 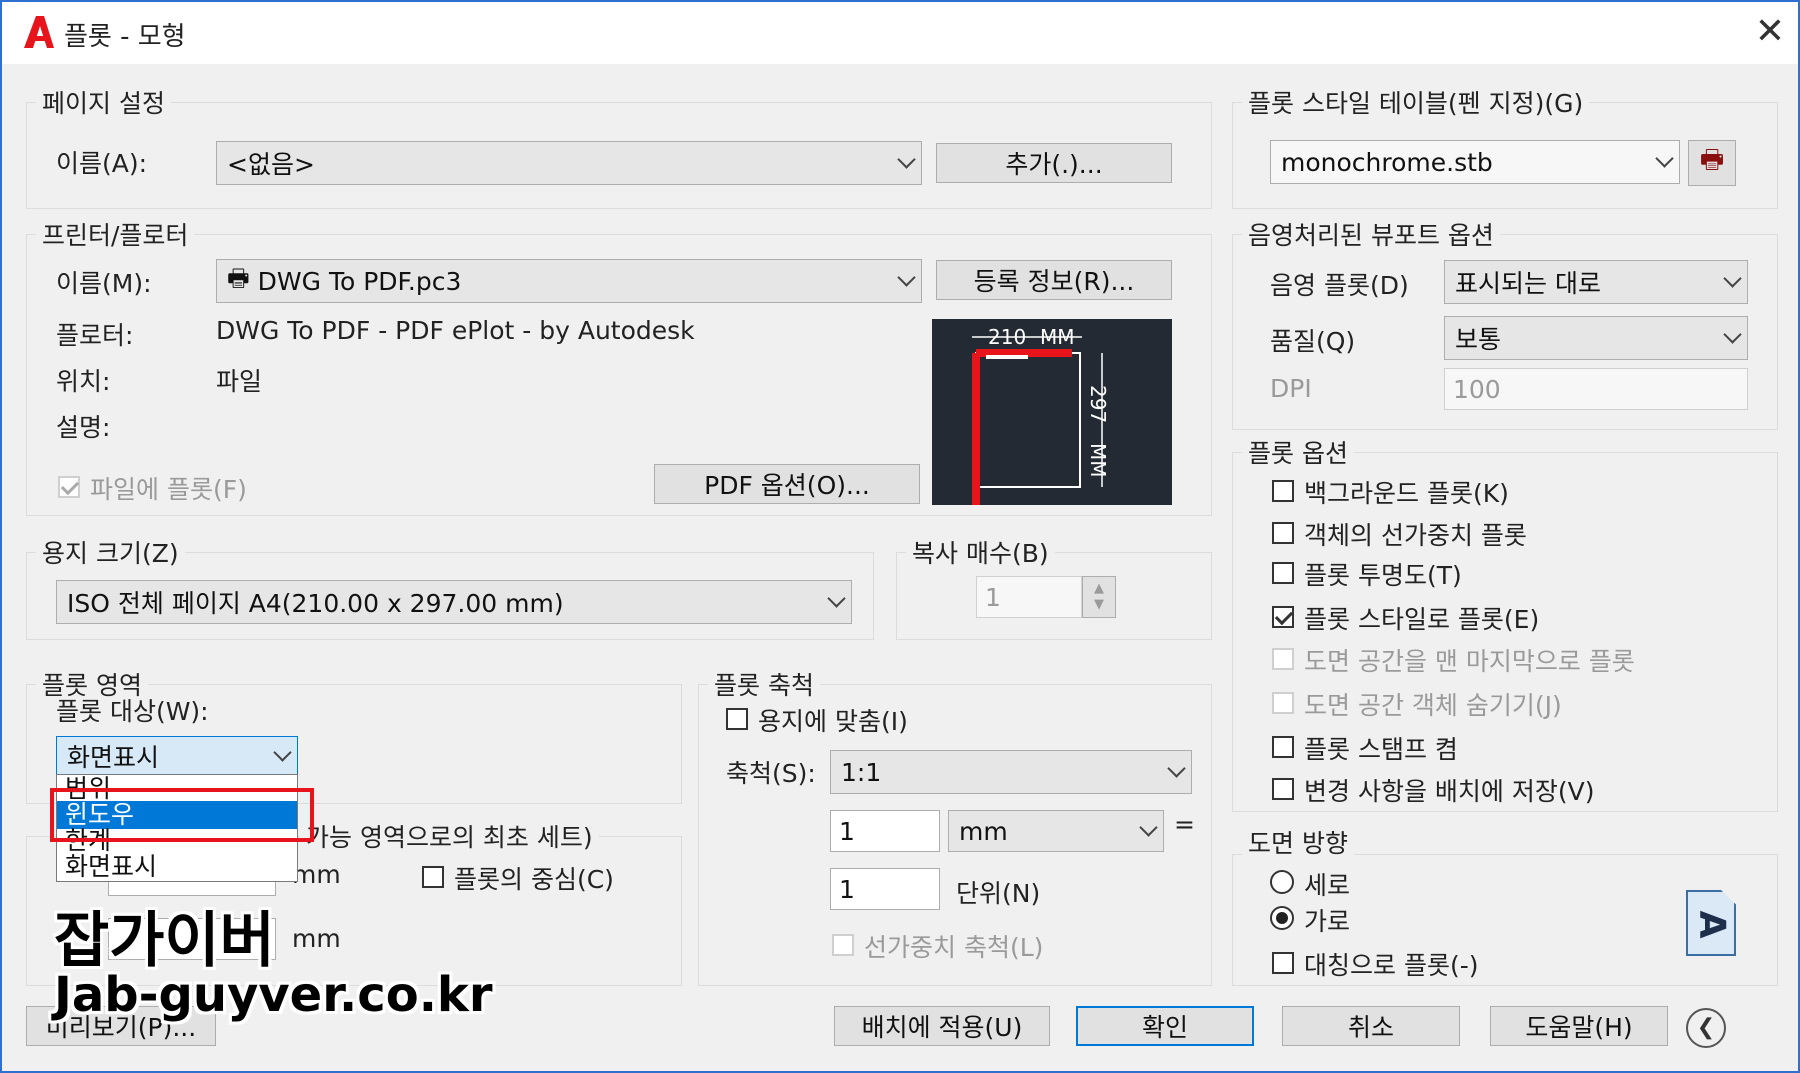 I want to click on help-button: 도움말(H), so click(x=1579, y=1026).